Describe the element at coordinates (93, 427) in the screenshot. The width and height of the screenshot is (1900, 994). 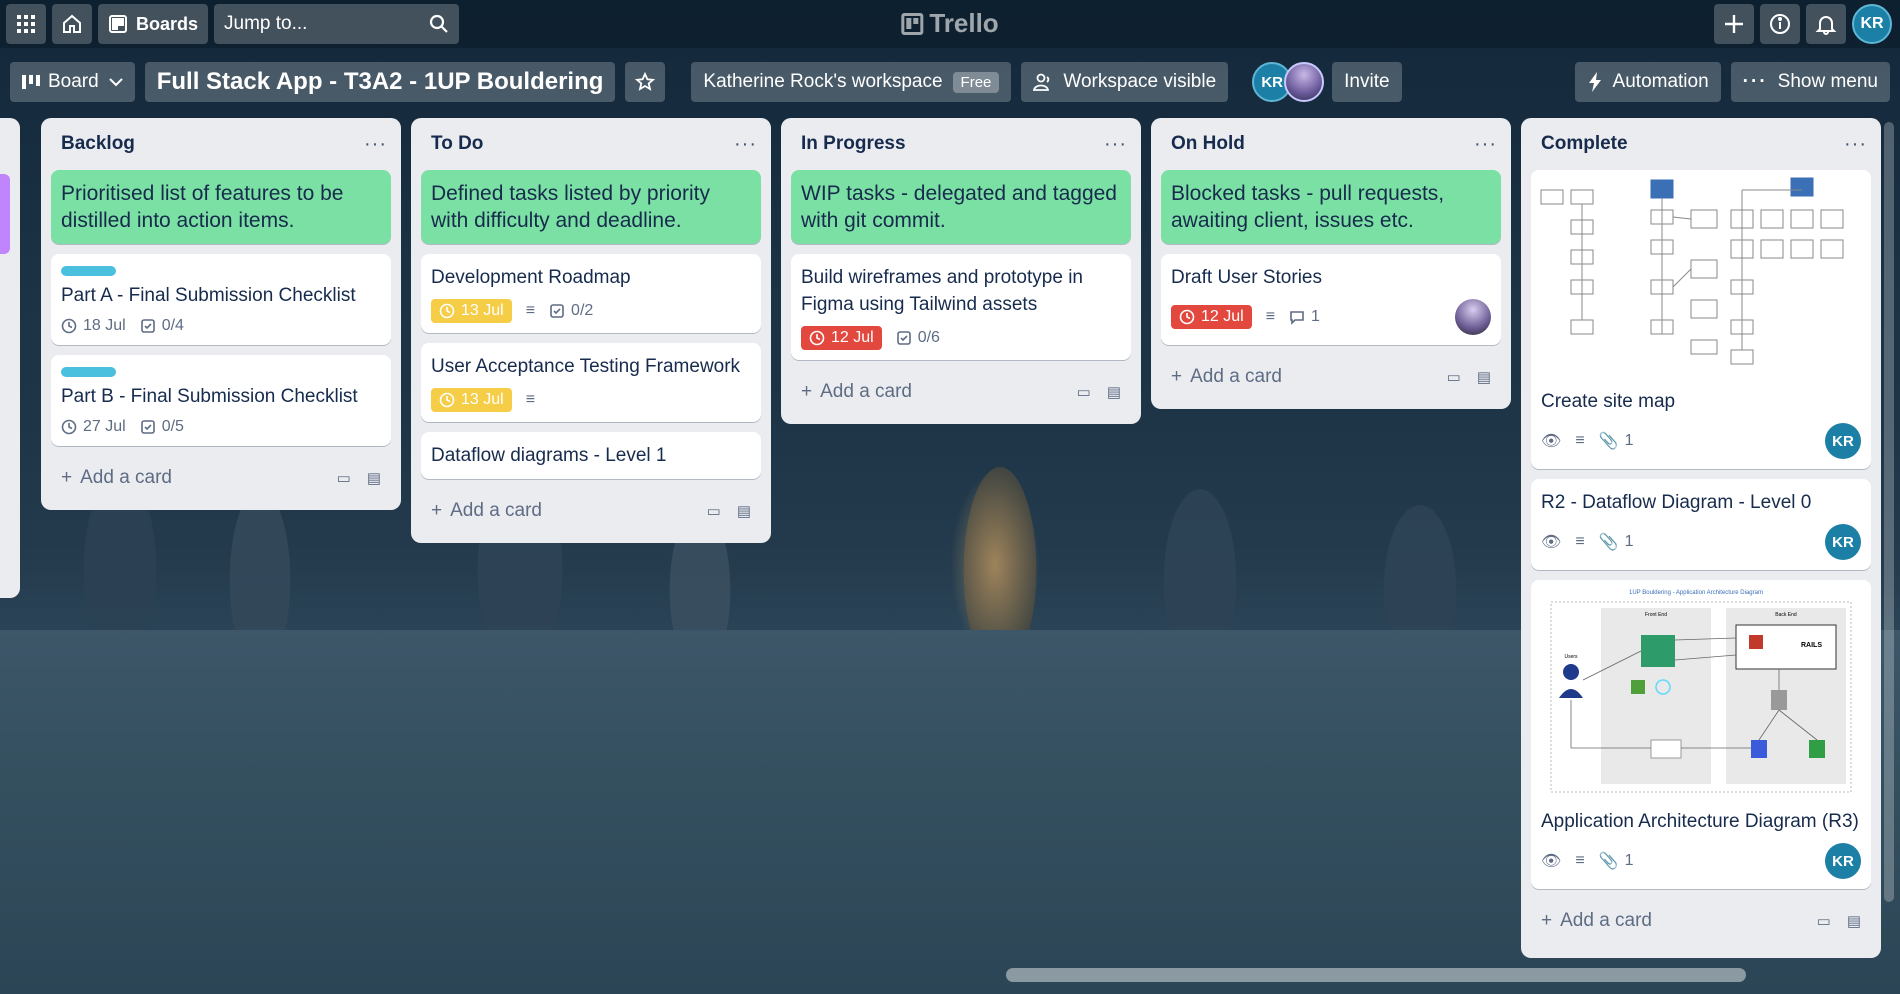
I see `due-date-badge: 27 Jul` at that location.